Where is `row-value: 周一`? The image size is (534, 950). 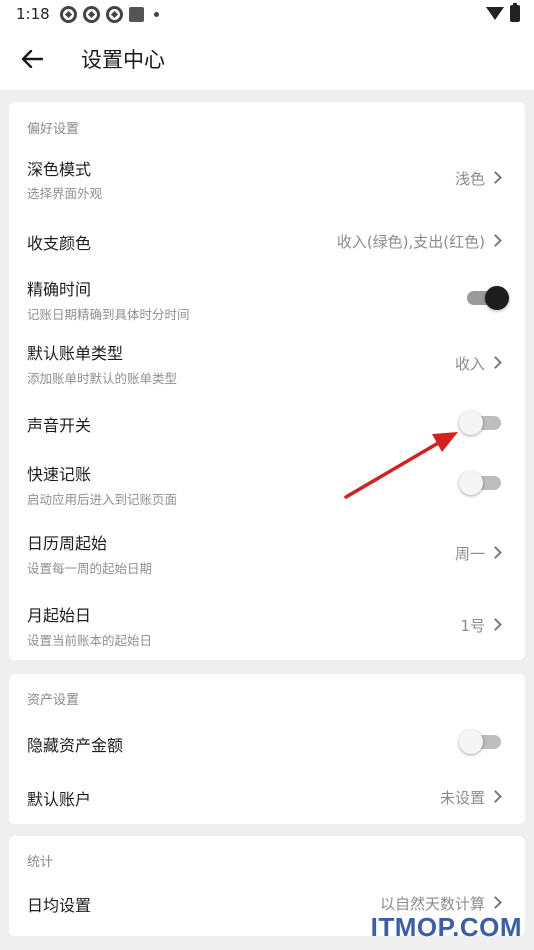 row-value: 周一 is located at coordinates (469, 554).